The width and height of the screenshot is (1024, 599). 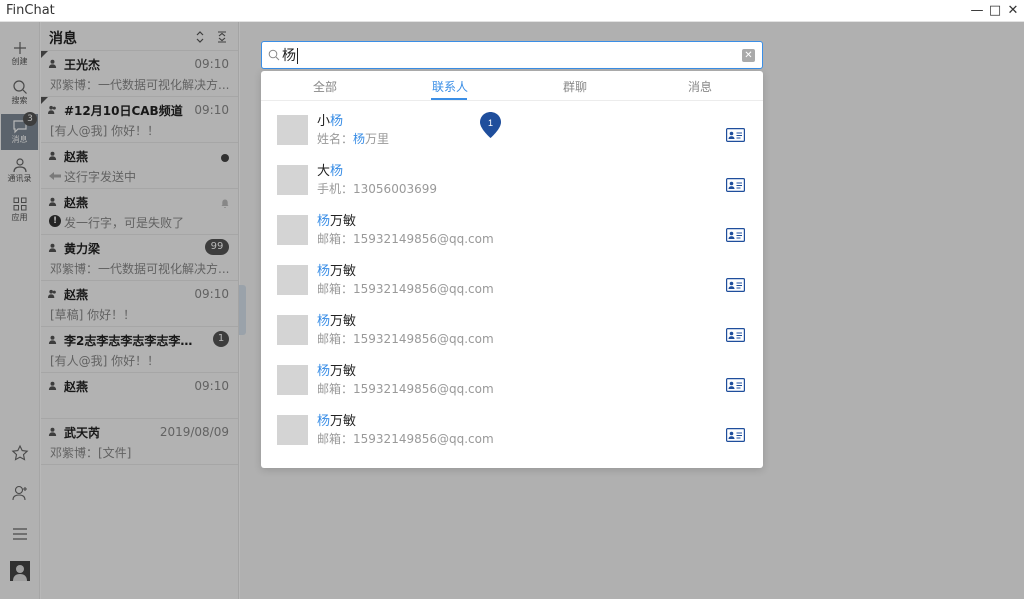 I want to click on tab-groups: 群聊, so click(x=575, y=86).